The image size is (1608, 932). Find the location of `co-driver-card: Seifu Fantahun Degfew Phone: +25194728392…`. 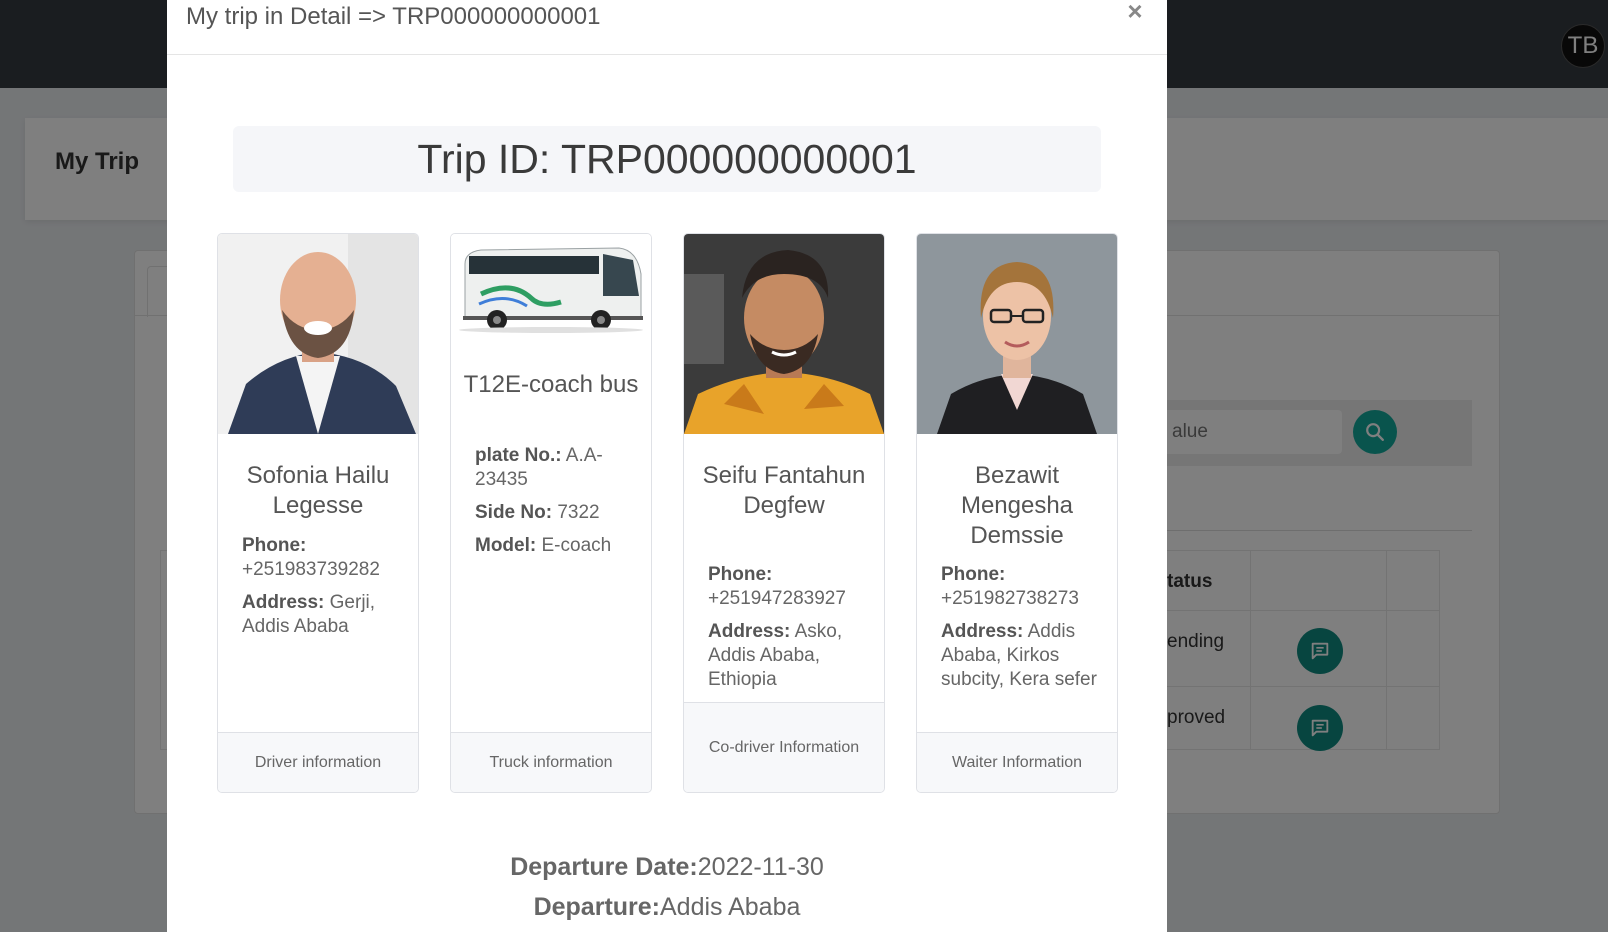

co-driver-card: Seifu Fantahun Degfew Phone: +25194728392… is located at coordinates (784, 513).